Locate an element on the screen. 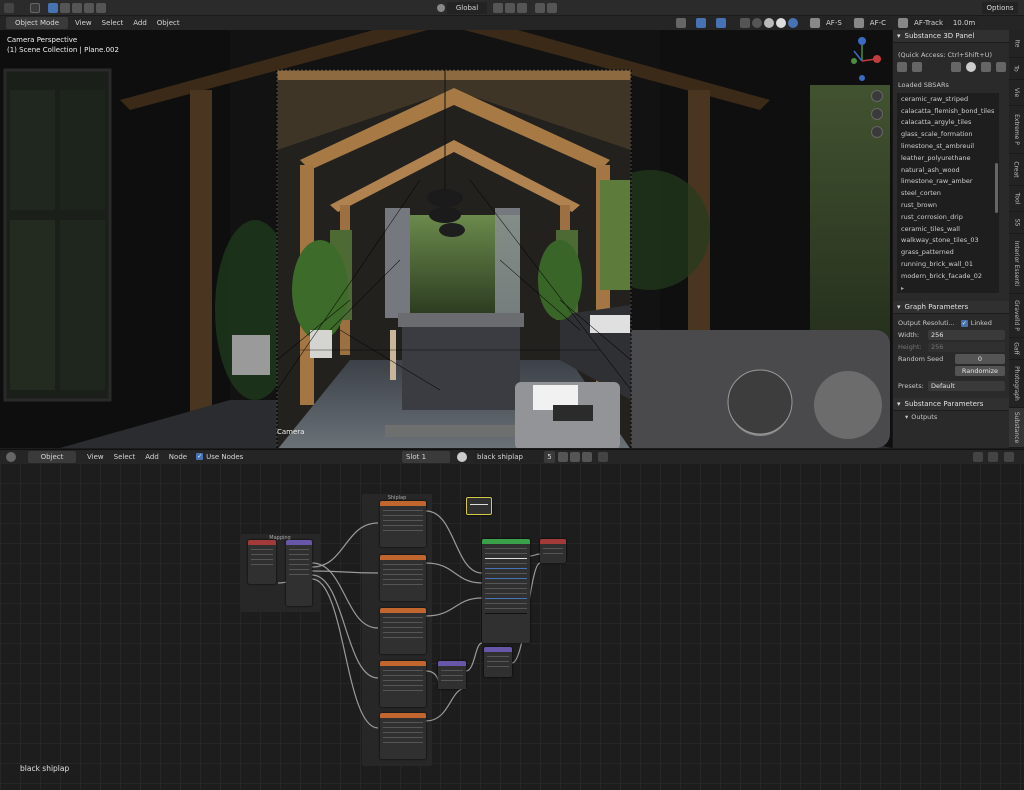 Image resolution: width=1024 pixels, height=790 pixels. shading-solid-icon is located at coordinates (769, 23).